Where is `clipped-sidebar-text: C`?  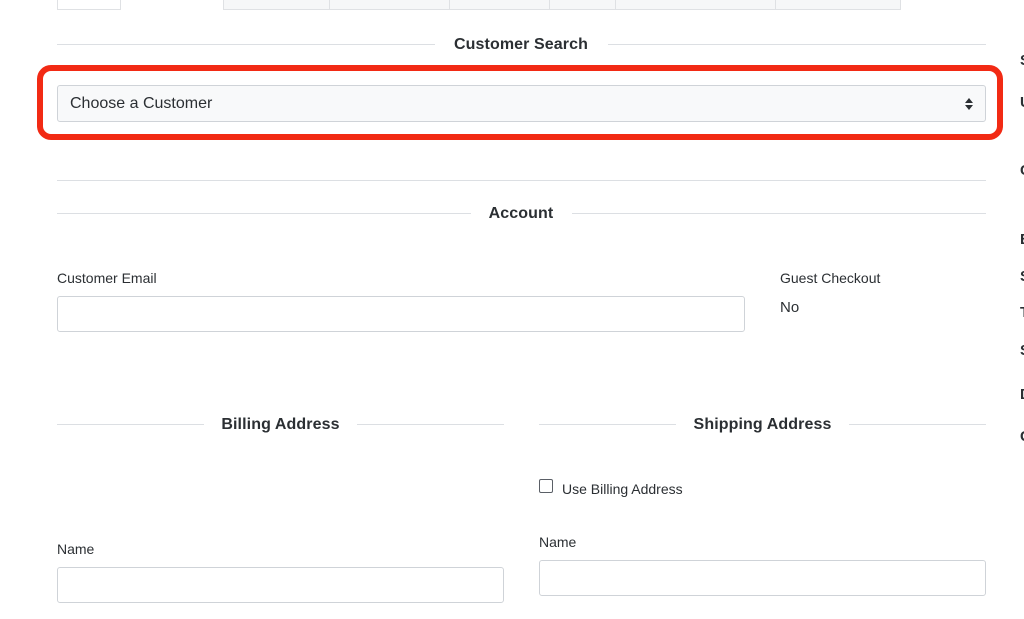
clipped-sidebar-text: C is located at coordinates (1022, 170).